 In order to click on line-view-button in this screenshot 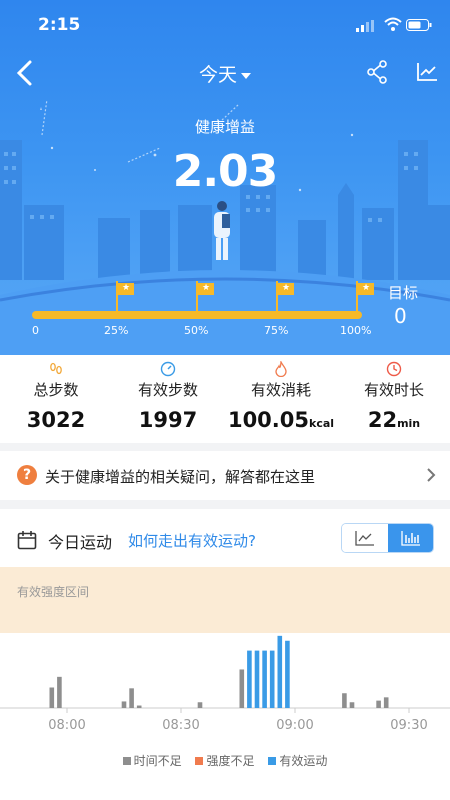, I will do `click(365, 538)`.